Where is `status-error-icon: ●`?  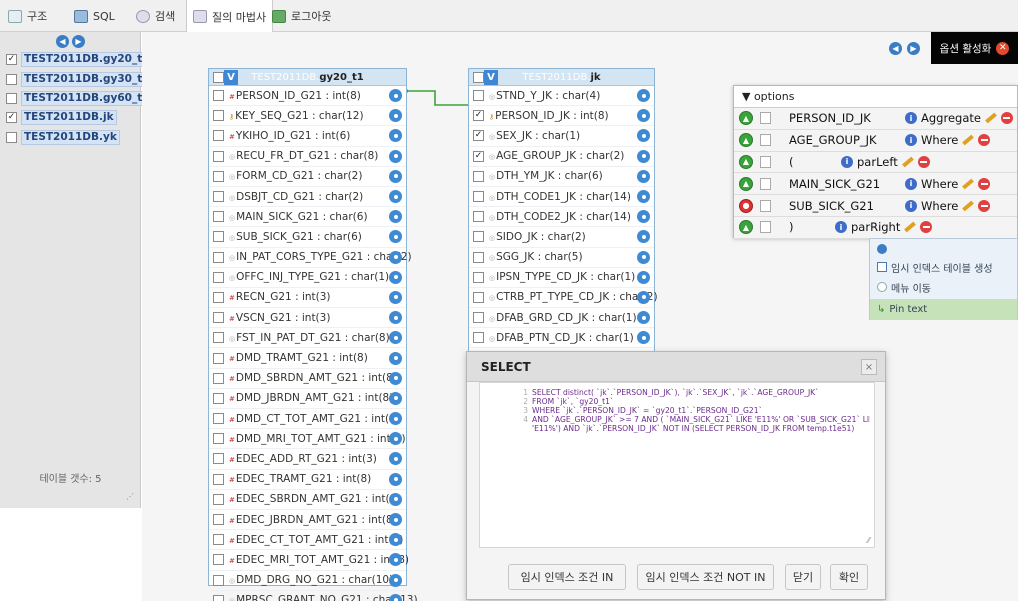 status-error-icon: ● is located at coordinates (746, 205).